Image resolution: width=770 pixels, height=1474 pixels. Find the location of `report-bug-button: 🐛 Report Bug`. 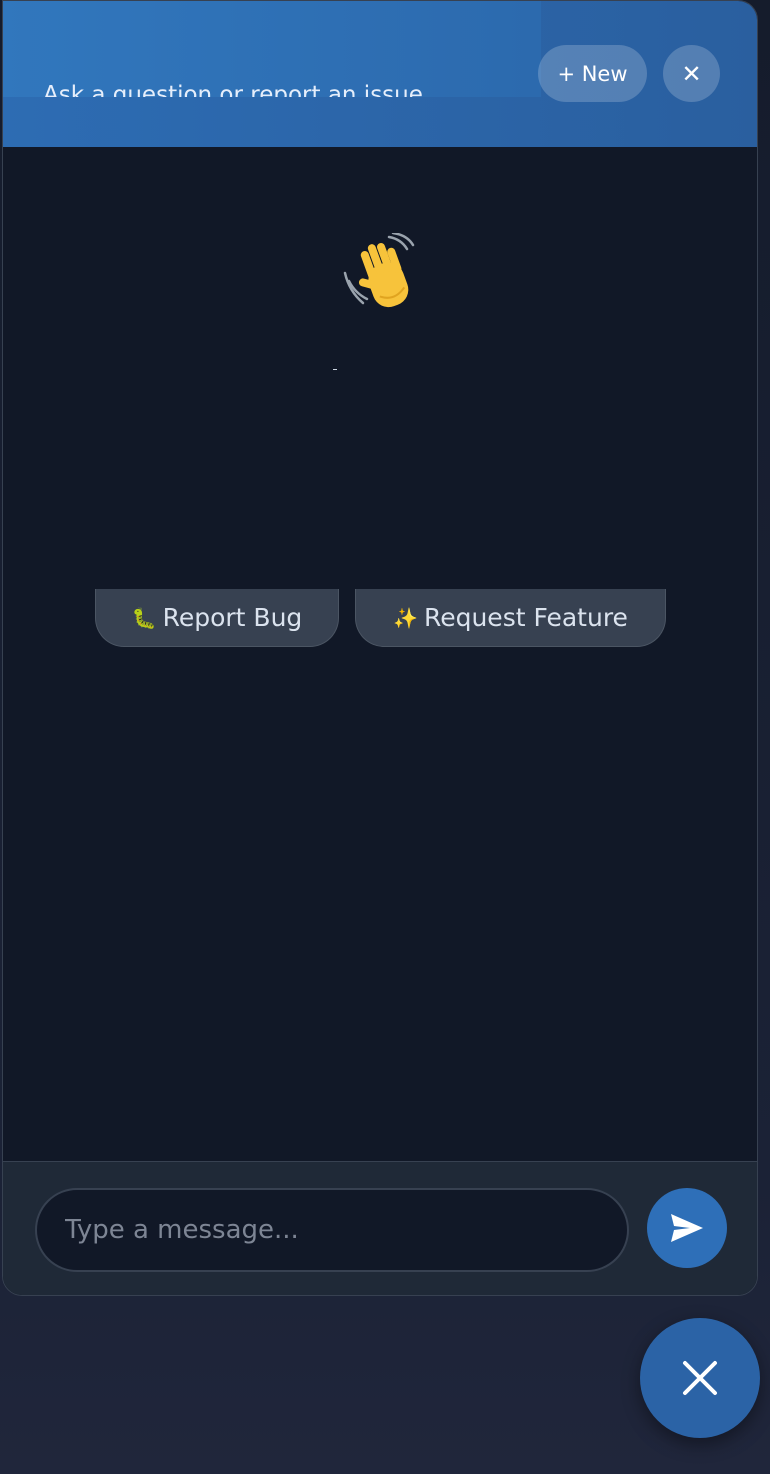

report-bug-button: 🐛 Report Bug is located at coordinates (217, 618).